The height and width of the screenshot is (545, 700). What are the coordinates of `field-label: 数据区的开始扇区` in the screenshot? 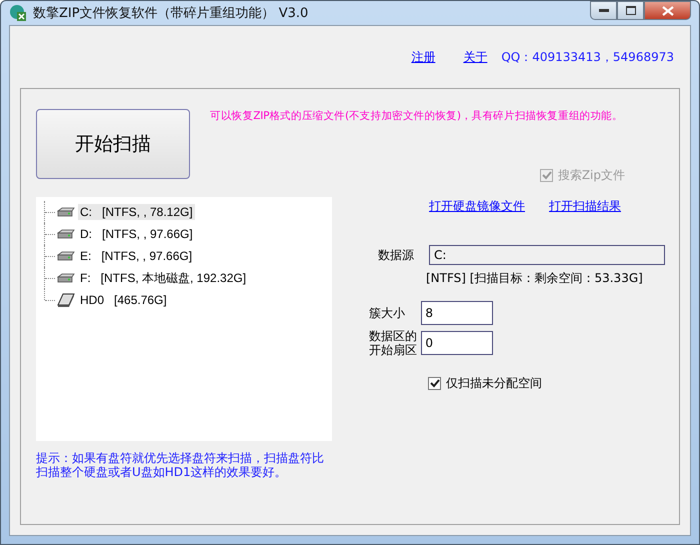 It's located at (393, 343).